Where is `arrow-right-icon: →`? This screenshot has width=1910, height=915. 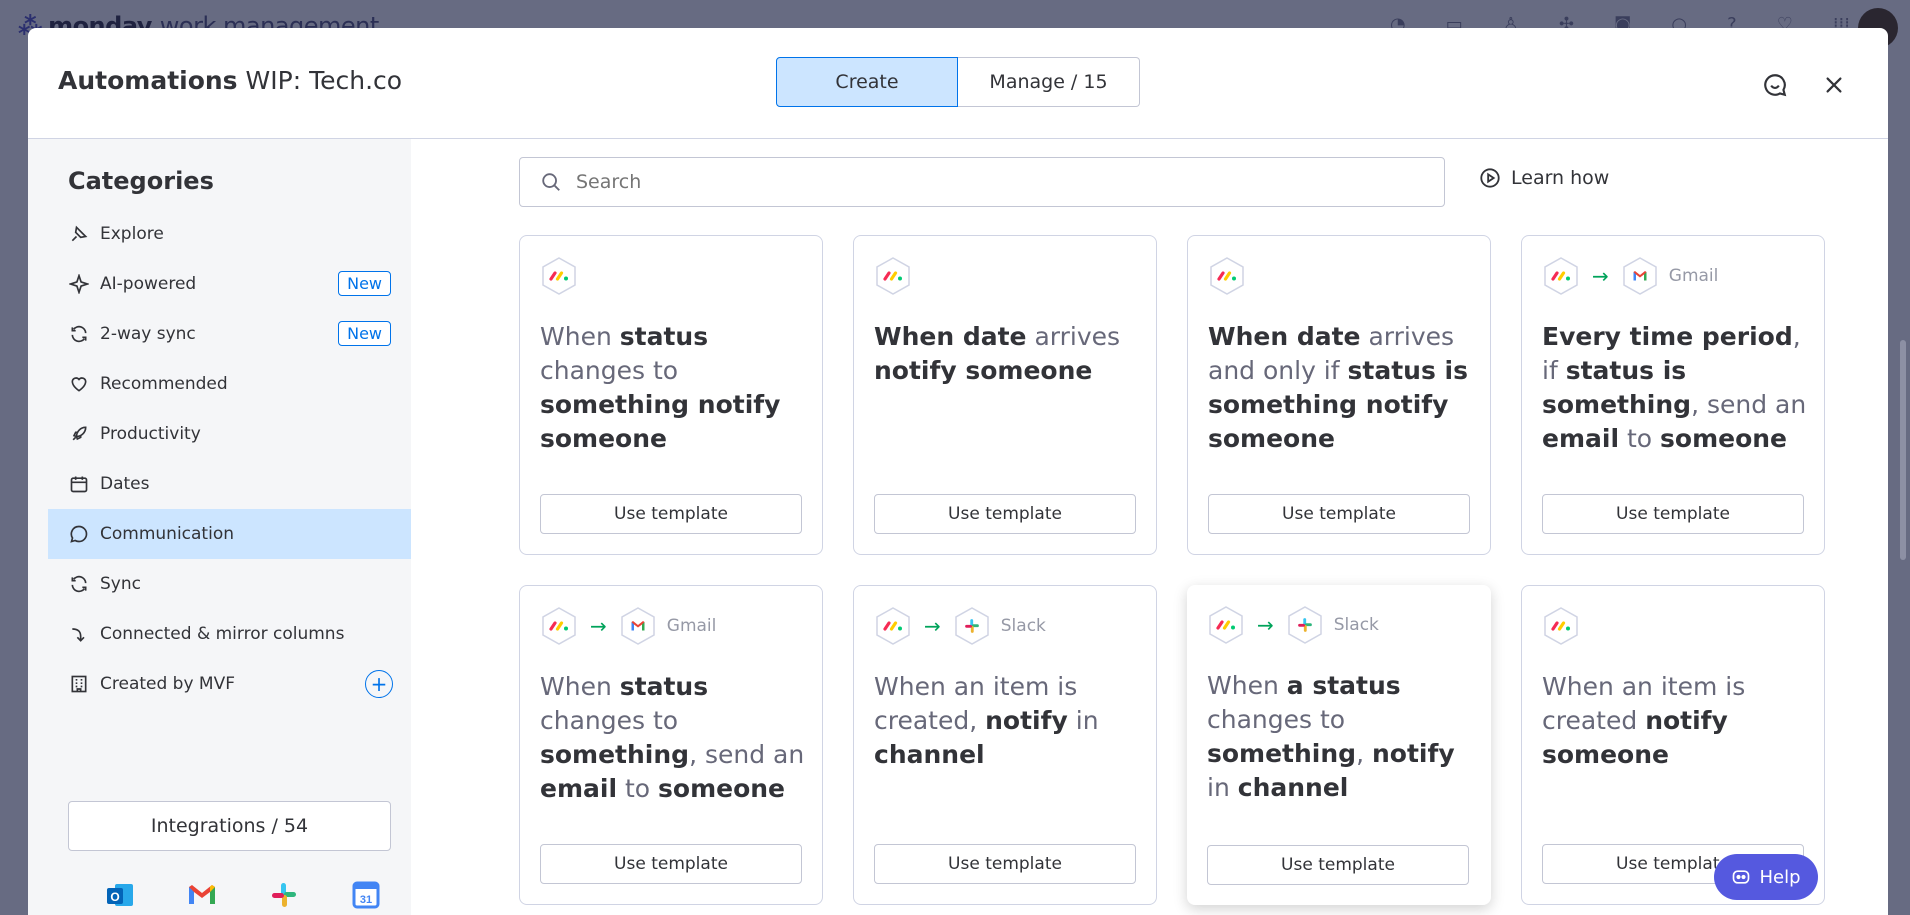
arrow-right-icon: → is located at coordinates (1265, 625).